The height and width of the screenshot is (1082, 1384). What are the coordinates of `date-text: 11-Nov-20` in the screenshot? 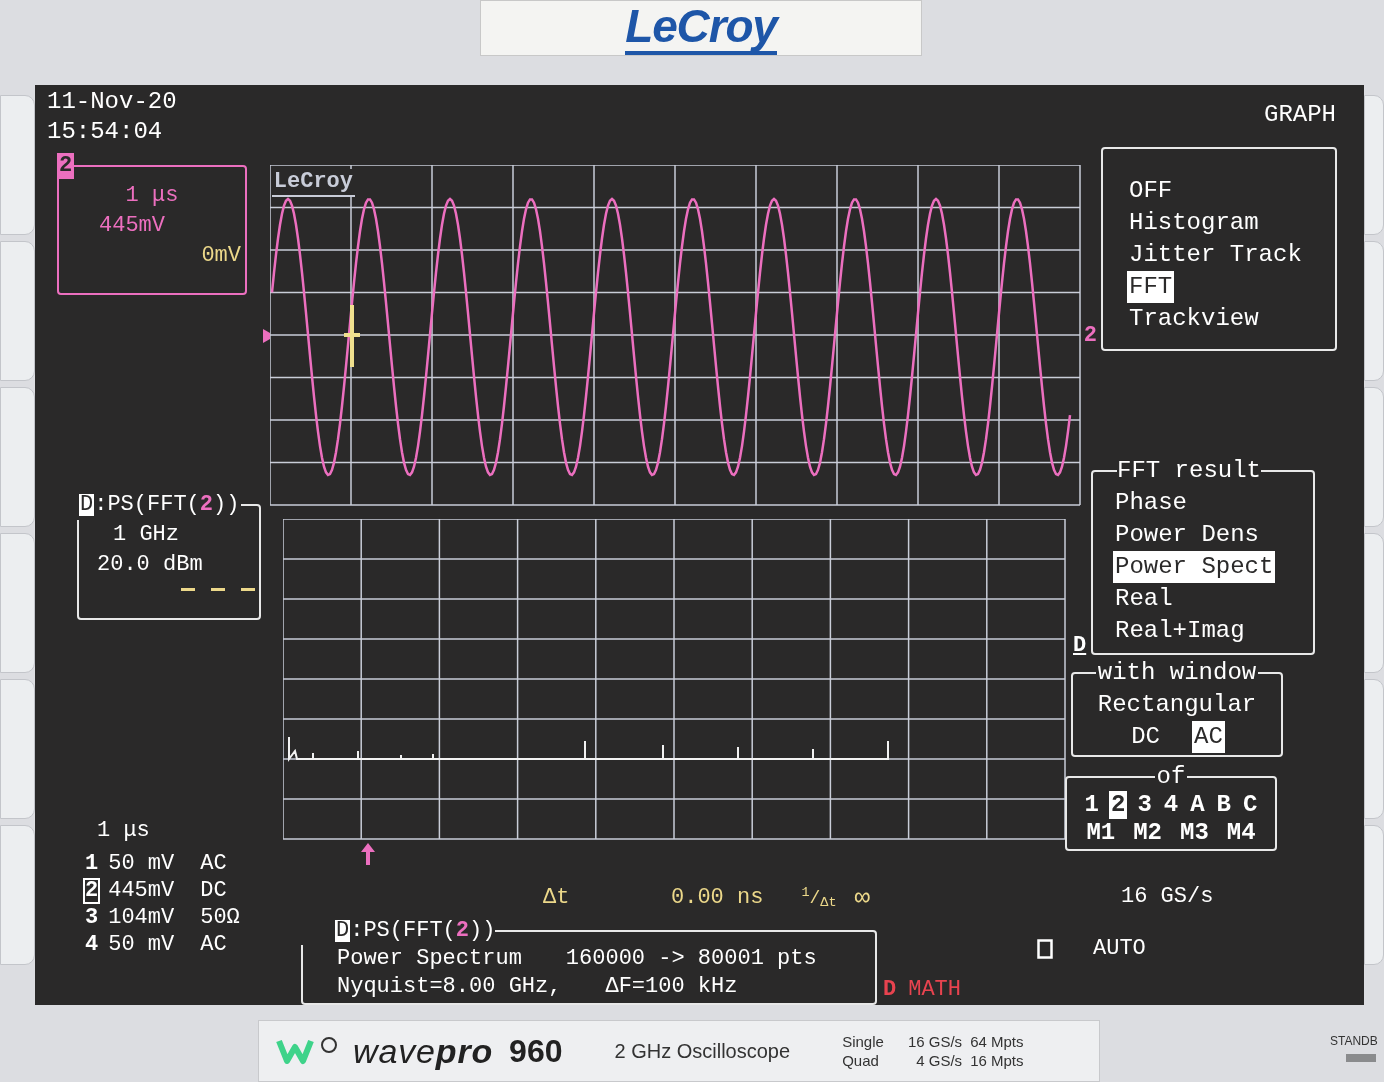 It's located at (112, 102).